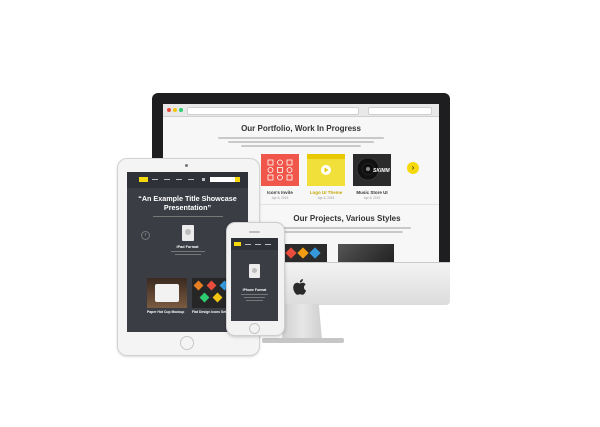 Image resolution: width=600 pixels, height=427 pixels. Describe the element at coordinates (167, 293) in the screenshot. I see `paper-cup-image` at that location.